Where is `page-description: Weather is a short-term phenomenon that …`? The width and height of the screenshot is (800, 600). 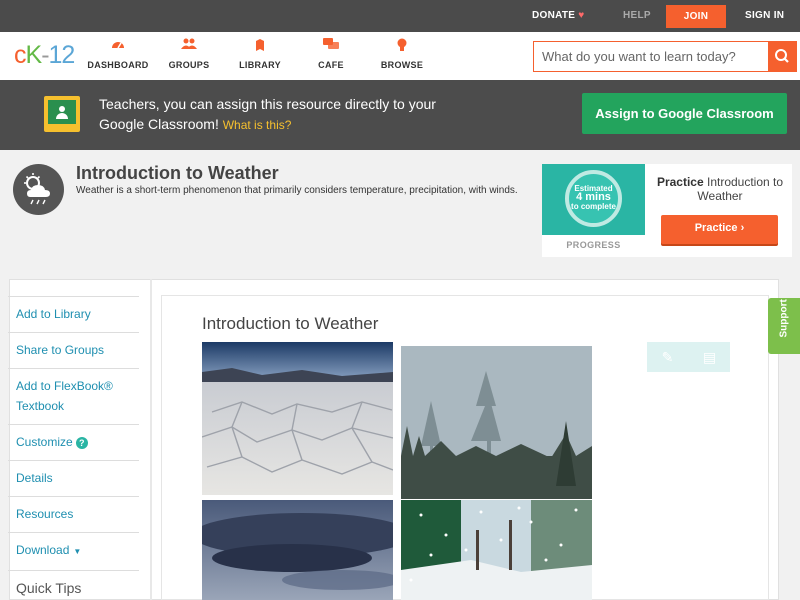
page-description: Weather is a short-term phenomenon that … is located at coordinates (297, 190).